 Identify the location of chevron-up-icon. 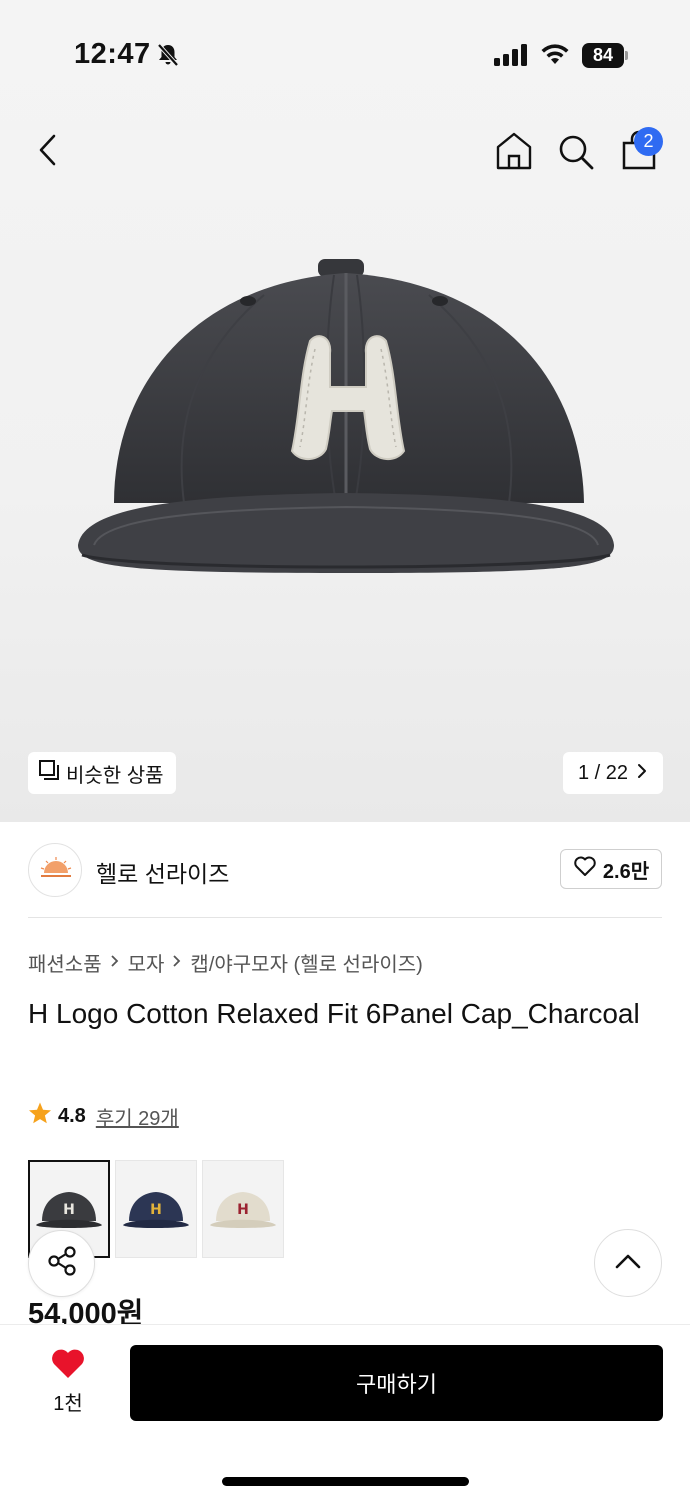
(628, 1263).